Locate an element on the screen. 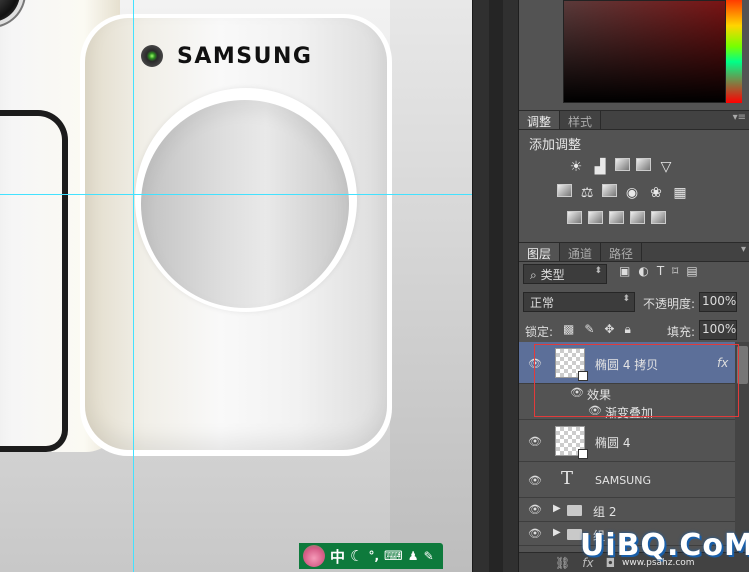 The image size is (749, 572). opacity-label: 不透明度: is located at coordinates (669, 304).